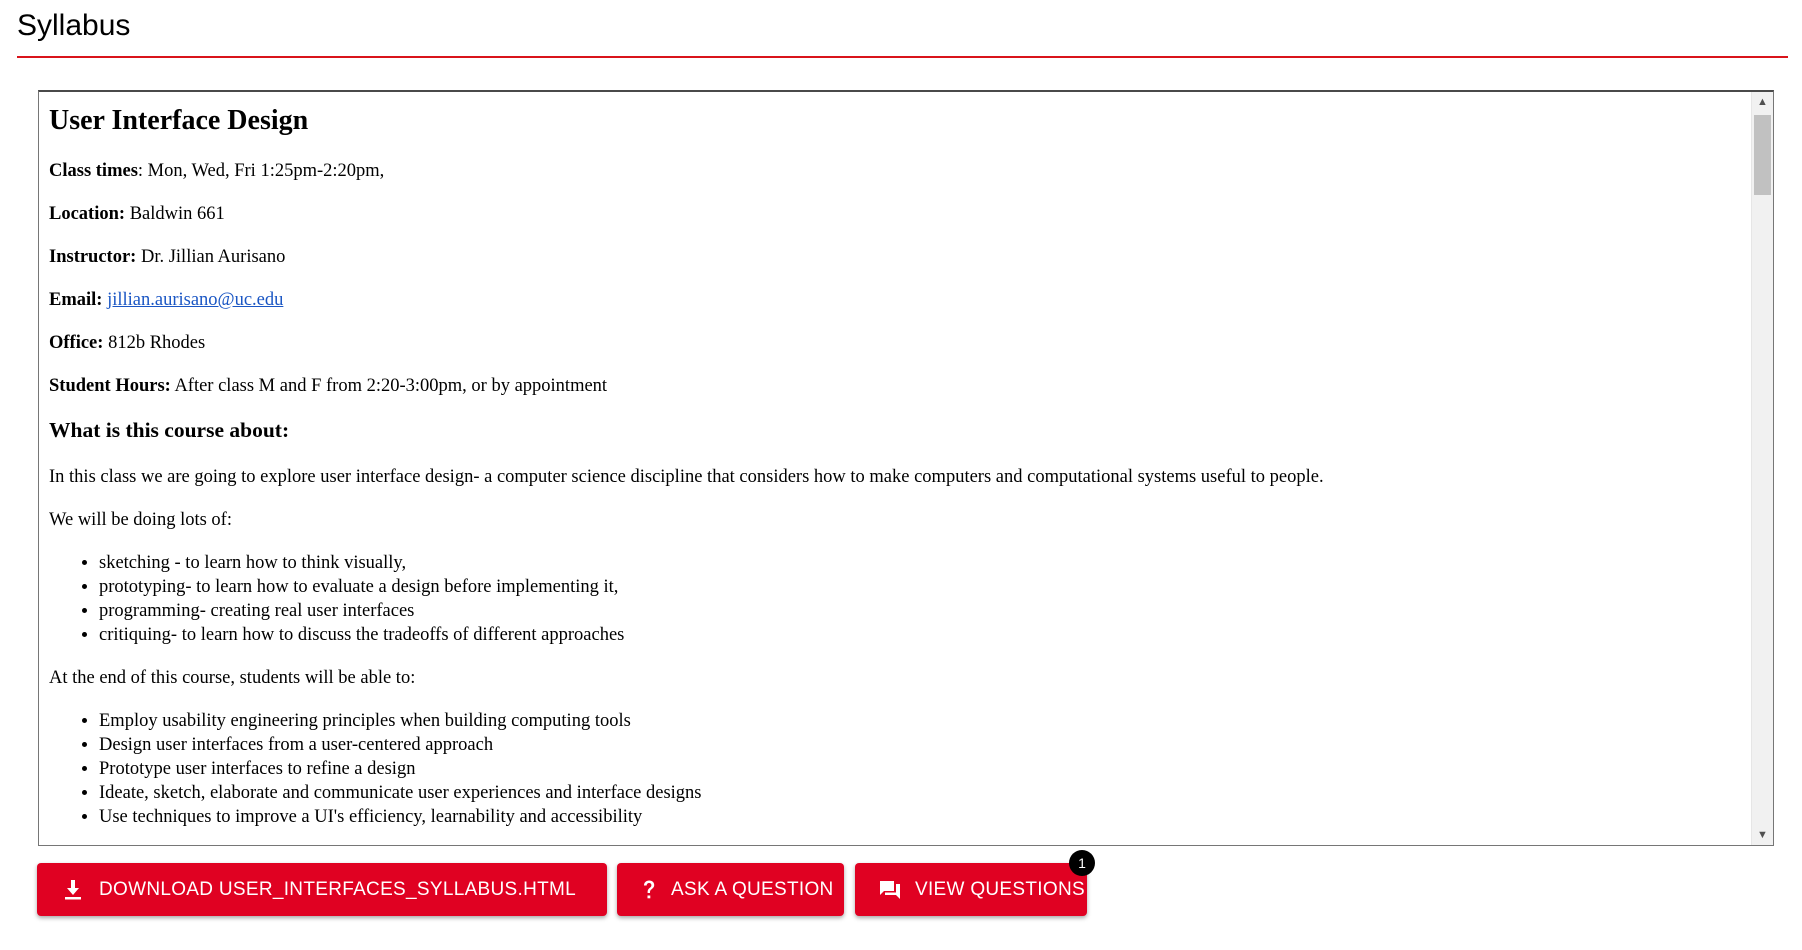 This screenshot has width=1802, height=950. I want to click on info-label: Student Hours:, so click(110, 386).